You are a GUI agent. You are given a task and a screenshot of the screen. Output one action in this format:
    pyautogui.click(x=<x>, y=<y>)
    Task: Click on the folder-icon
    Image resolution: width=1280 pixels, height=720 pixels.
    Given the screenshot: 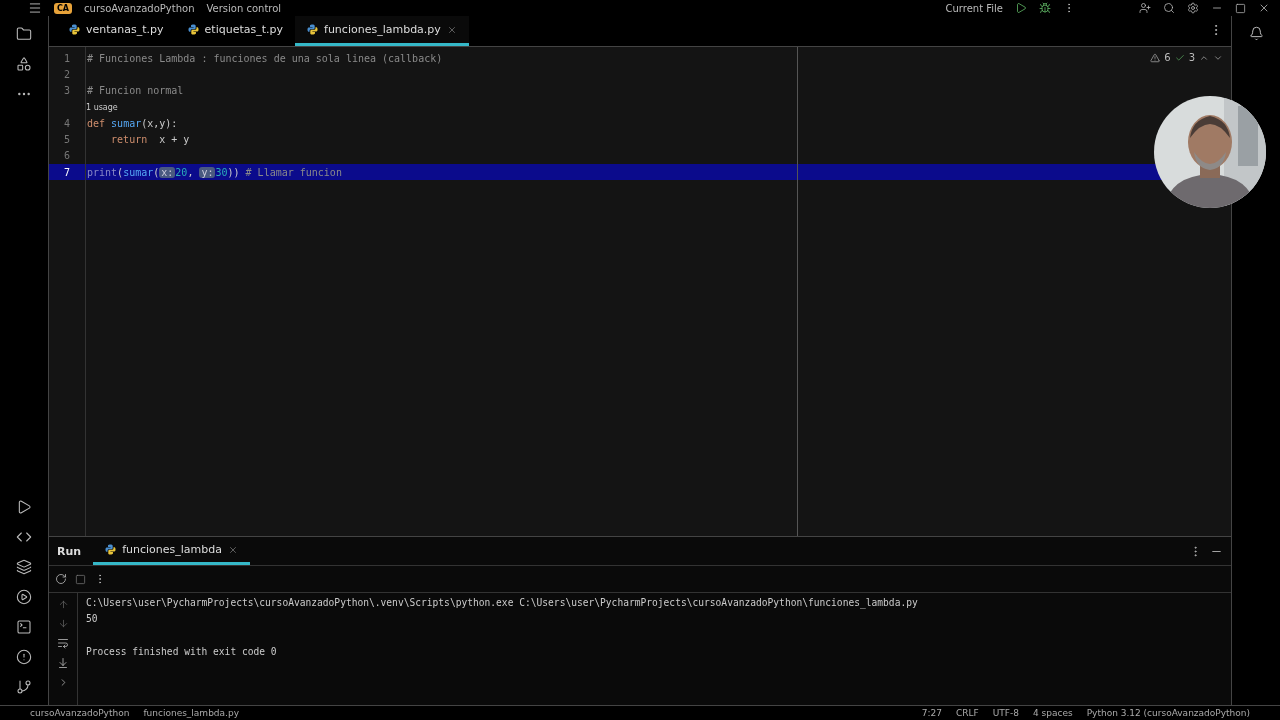 What is the action you would take?
    pyautogui.click(x=24, y=34)
    